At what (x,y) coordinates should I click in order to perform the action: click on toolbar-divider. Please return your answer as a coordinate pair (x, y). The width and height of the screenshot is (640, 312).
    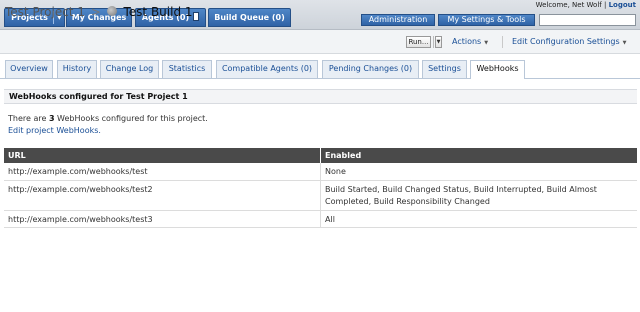
    Looking at the image, I should click on (502, 42).